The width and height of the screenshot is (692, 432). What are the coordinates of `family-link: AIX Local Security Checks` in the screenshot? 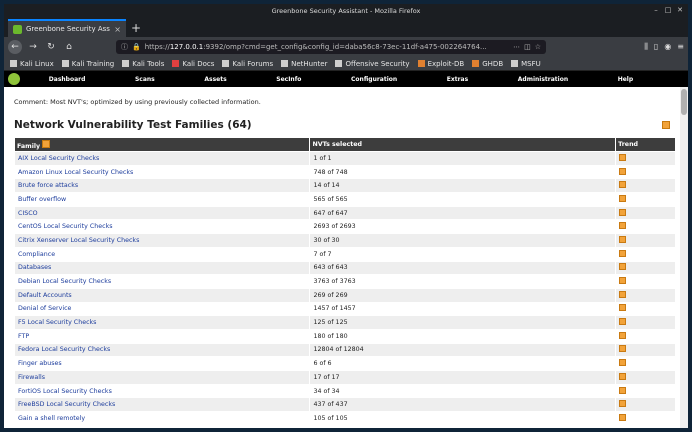 It's located at (162, 158).